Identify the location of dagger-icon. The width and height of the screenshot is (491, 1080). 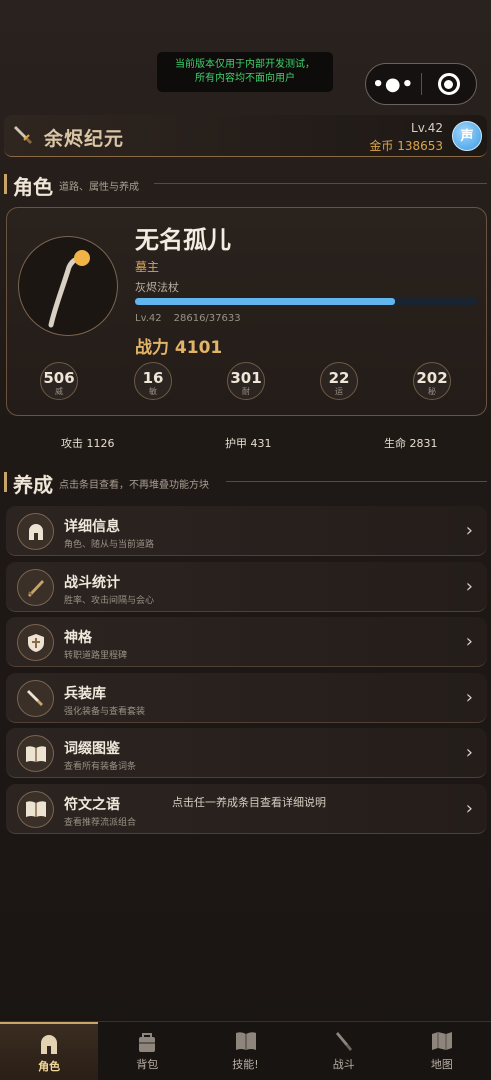
(35, 698).